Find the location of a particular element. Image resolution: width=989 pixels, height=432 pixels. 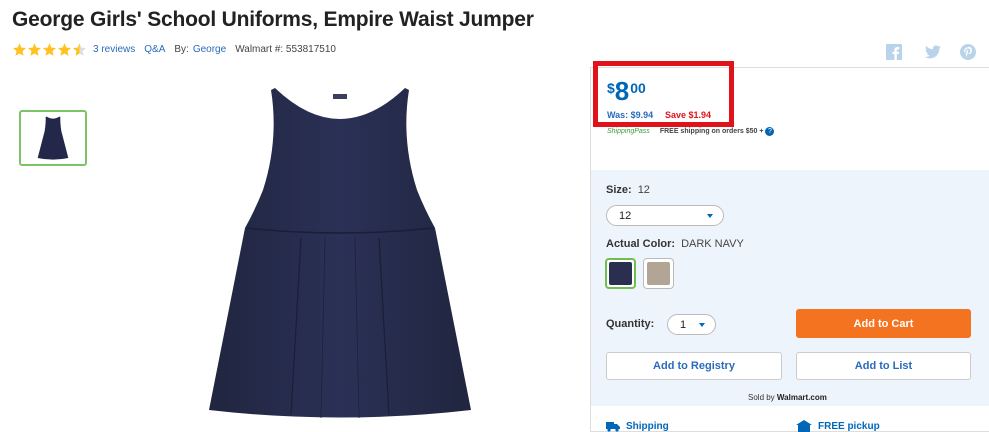

shipping-pass-label: ShippingPass is located at coordinates (628, 131).